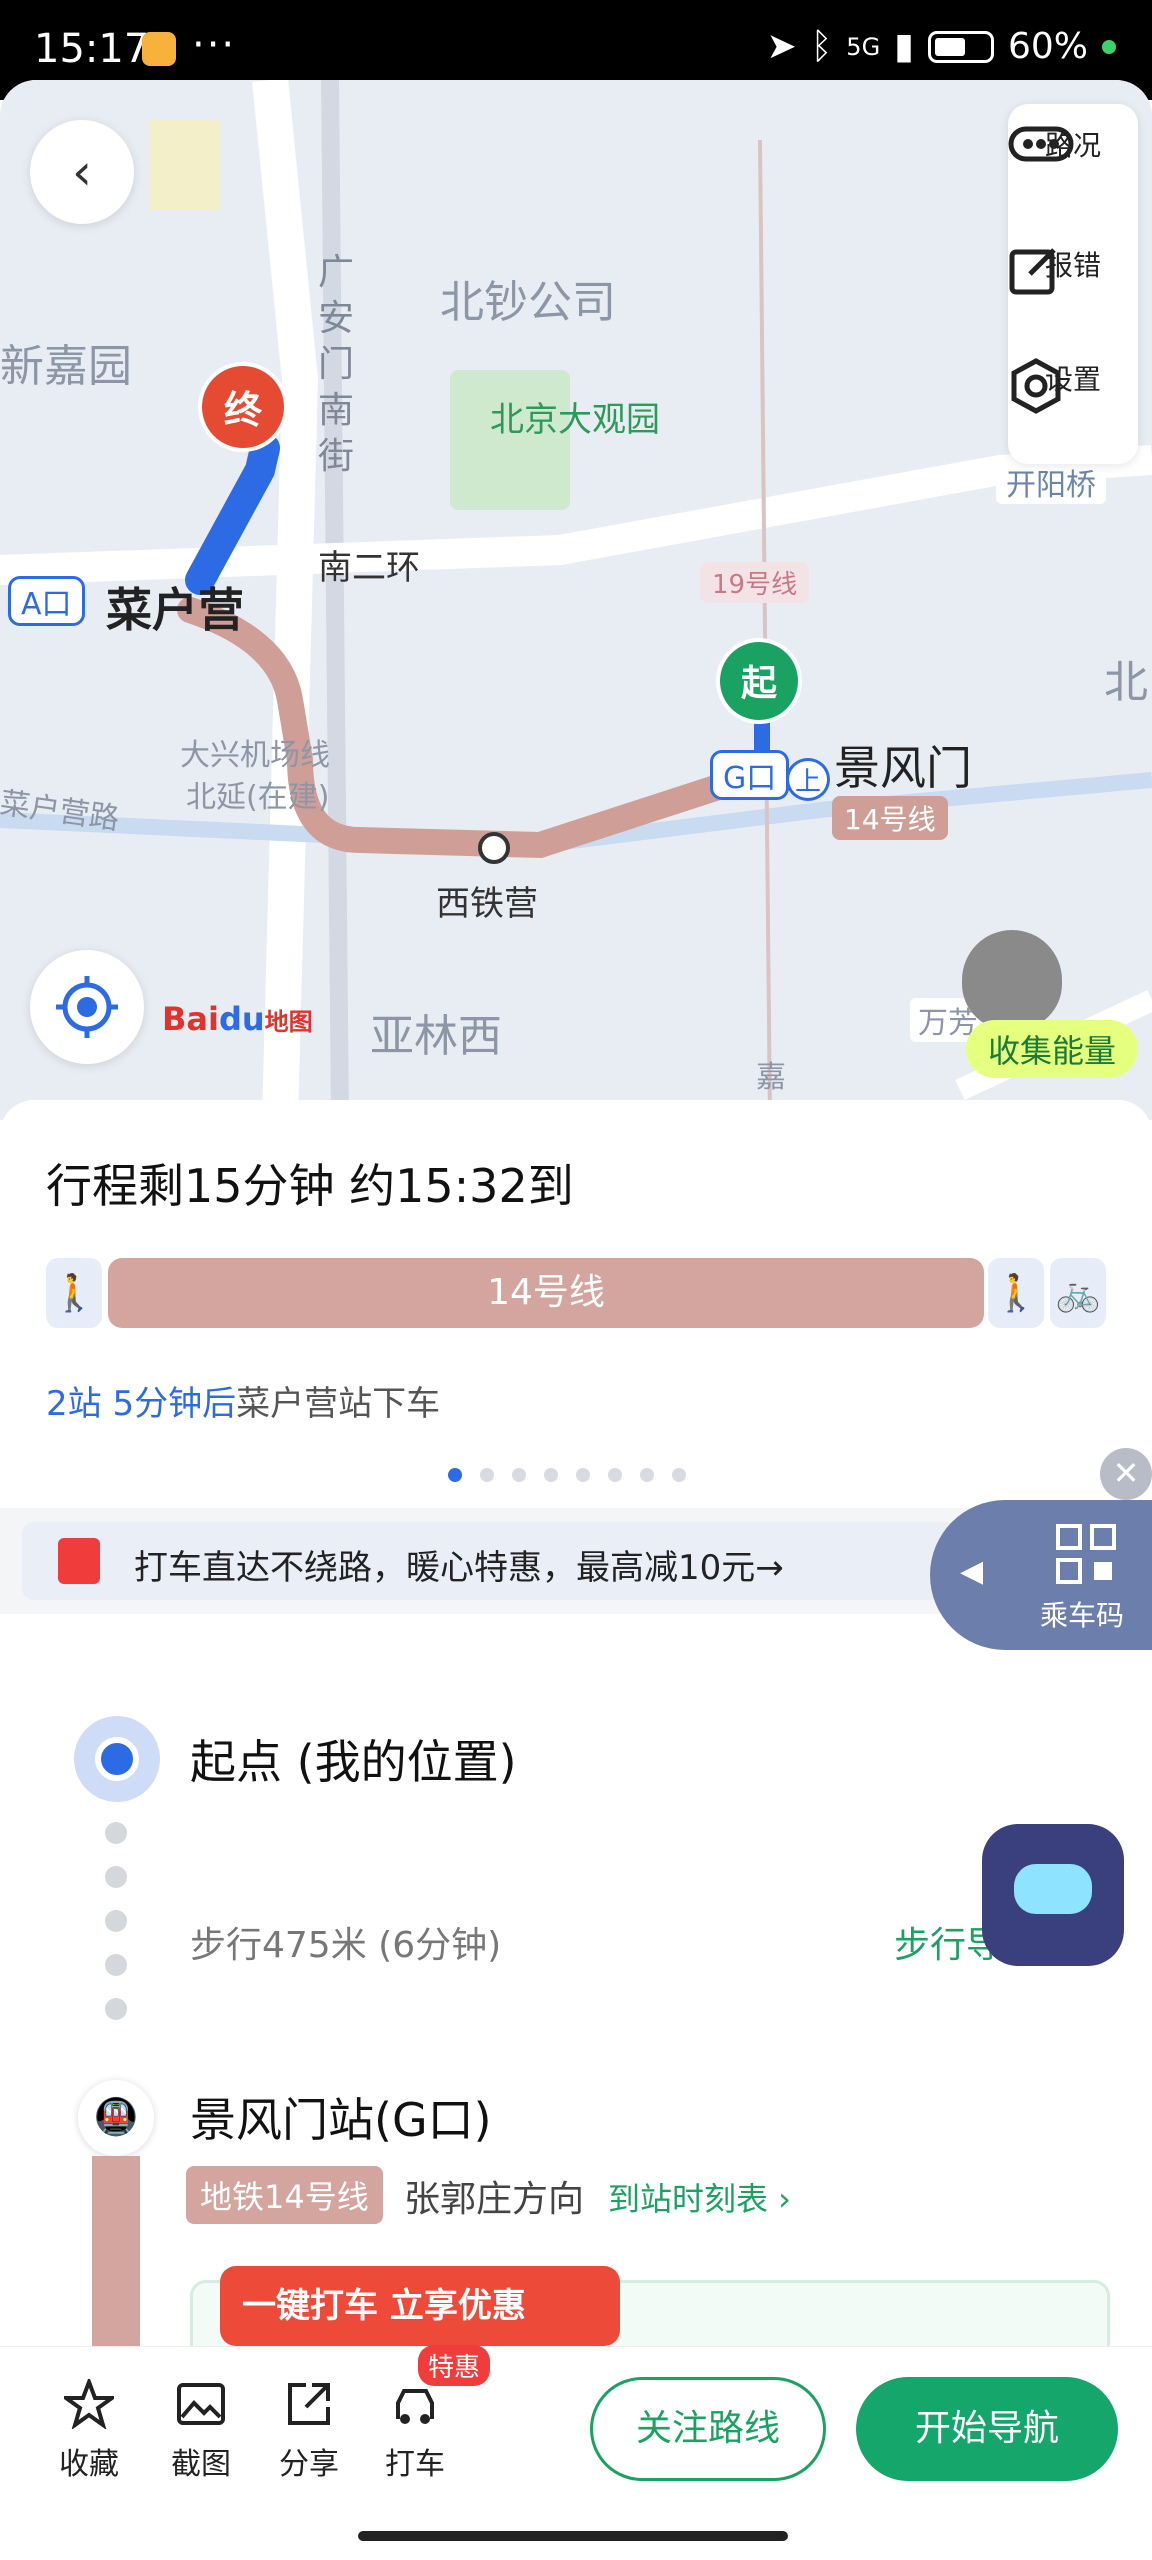 This screenshot has height=2560, width=1152. Describe the element at coordinates (159, 49) in the screenshot. I see `app-notification-icon` at that location.